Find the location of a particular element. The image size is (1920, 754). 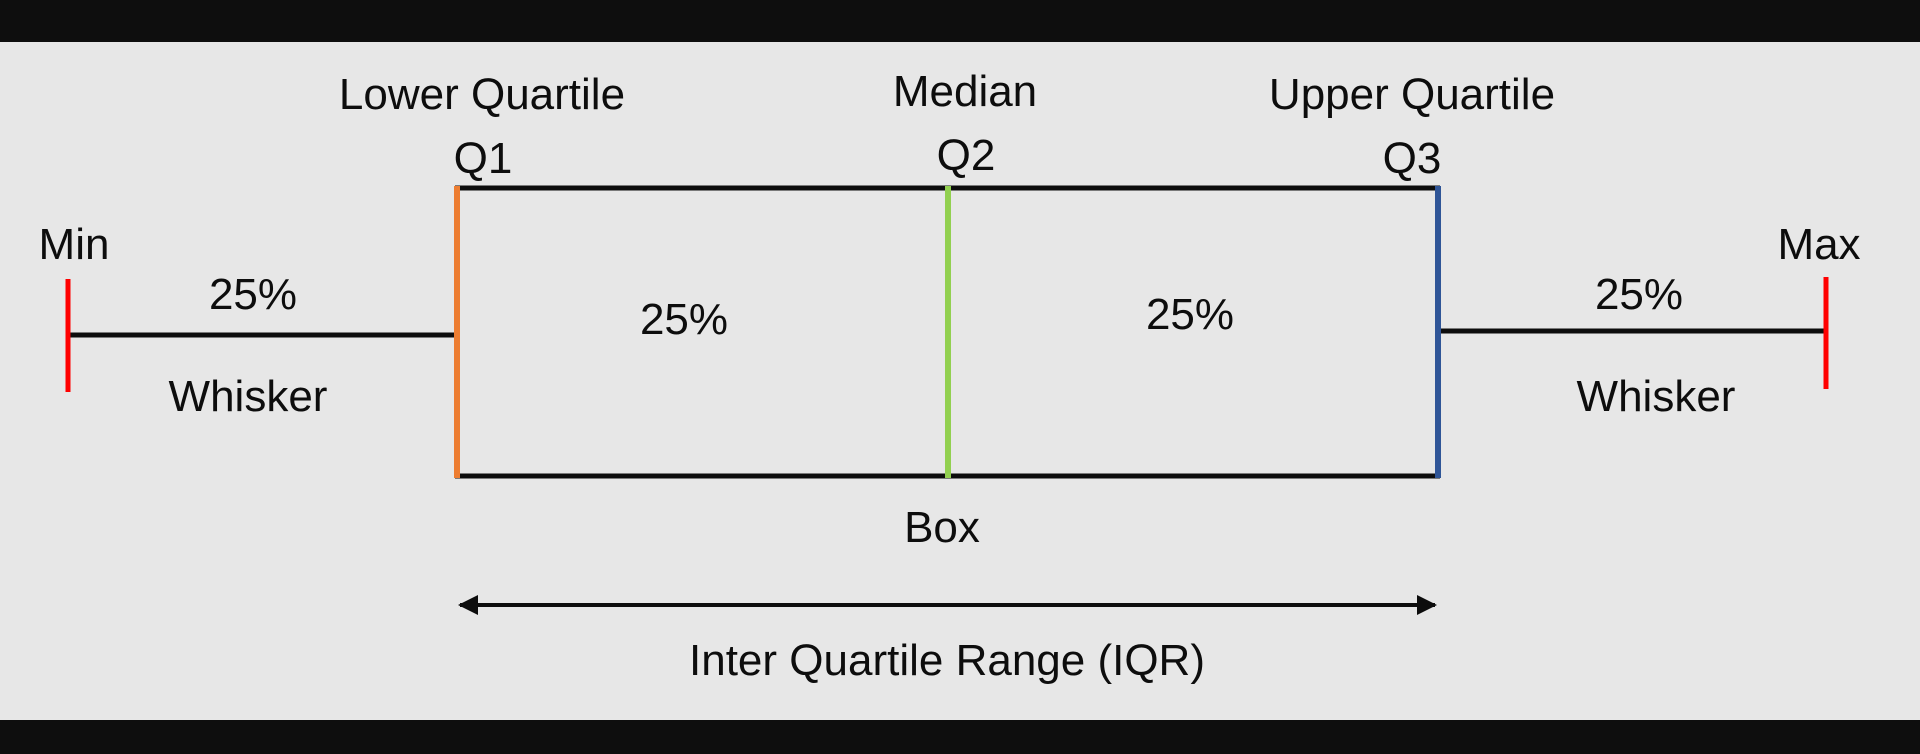

top-frame-bar is located at coordinates (960, 21).